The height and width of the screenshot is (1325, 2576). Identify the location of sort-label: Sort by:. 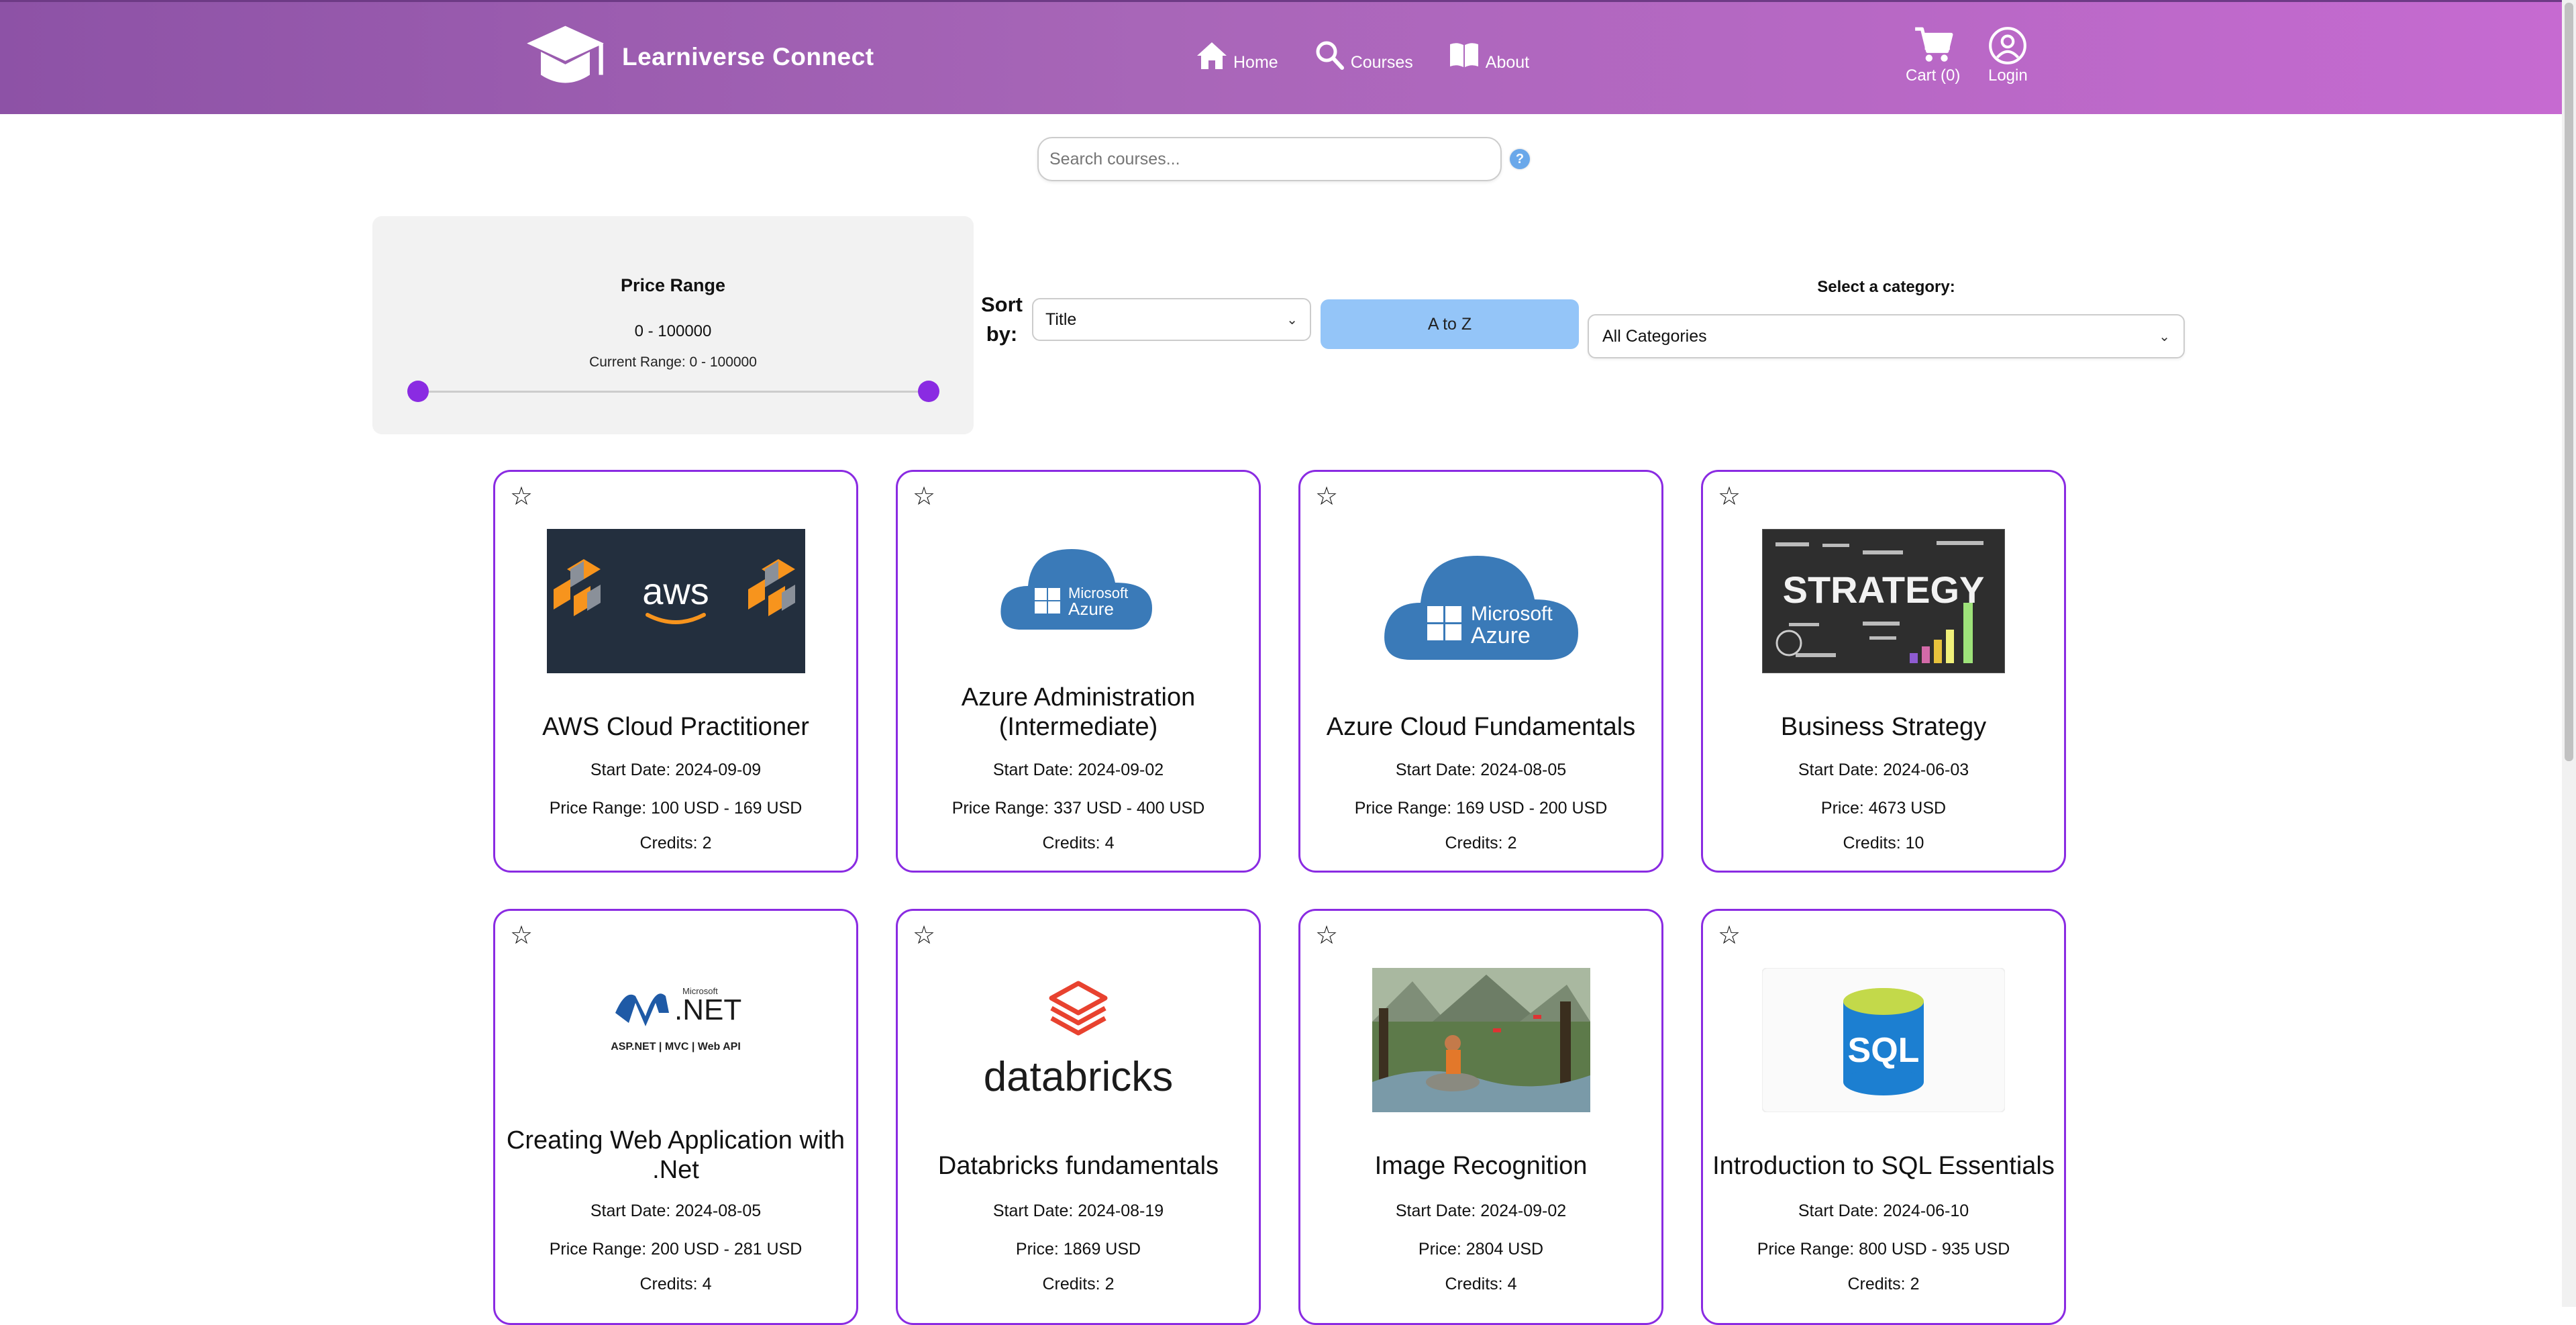
(1002, 319).